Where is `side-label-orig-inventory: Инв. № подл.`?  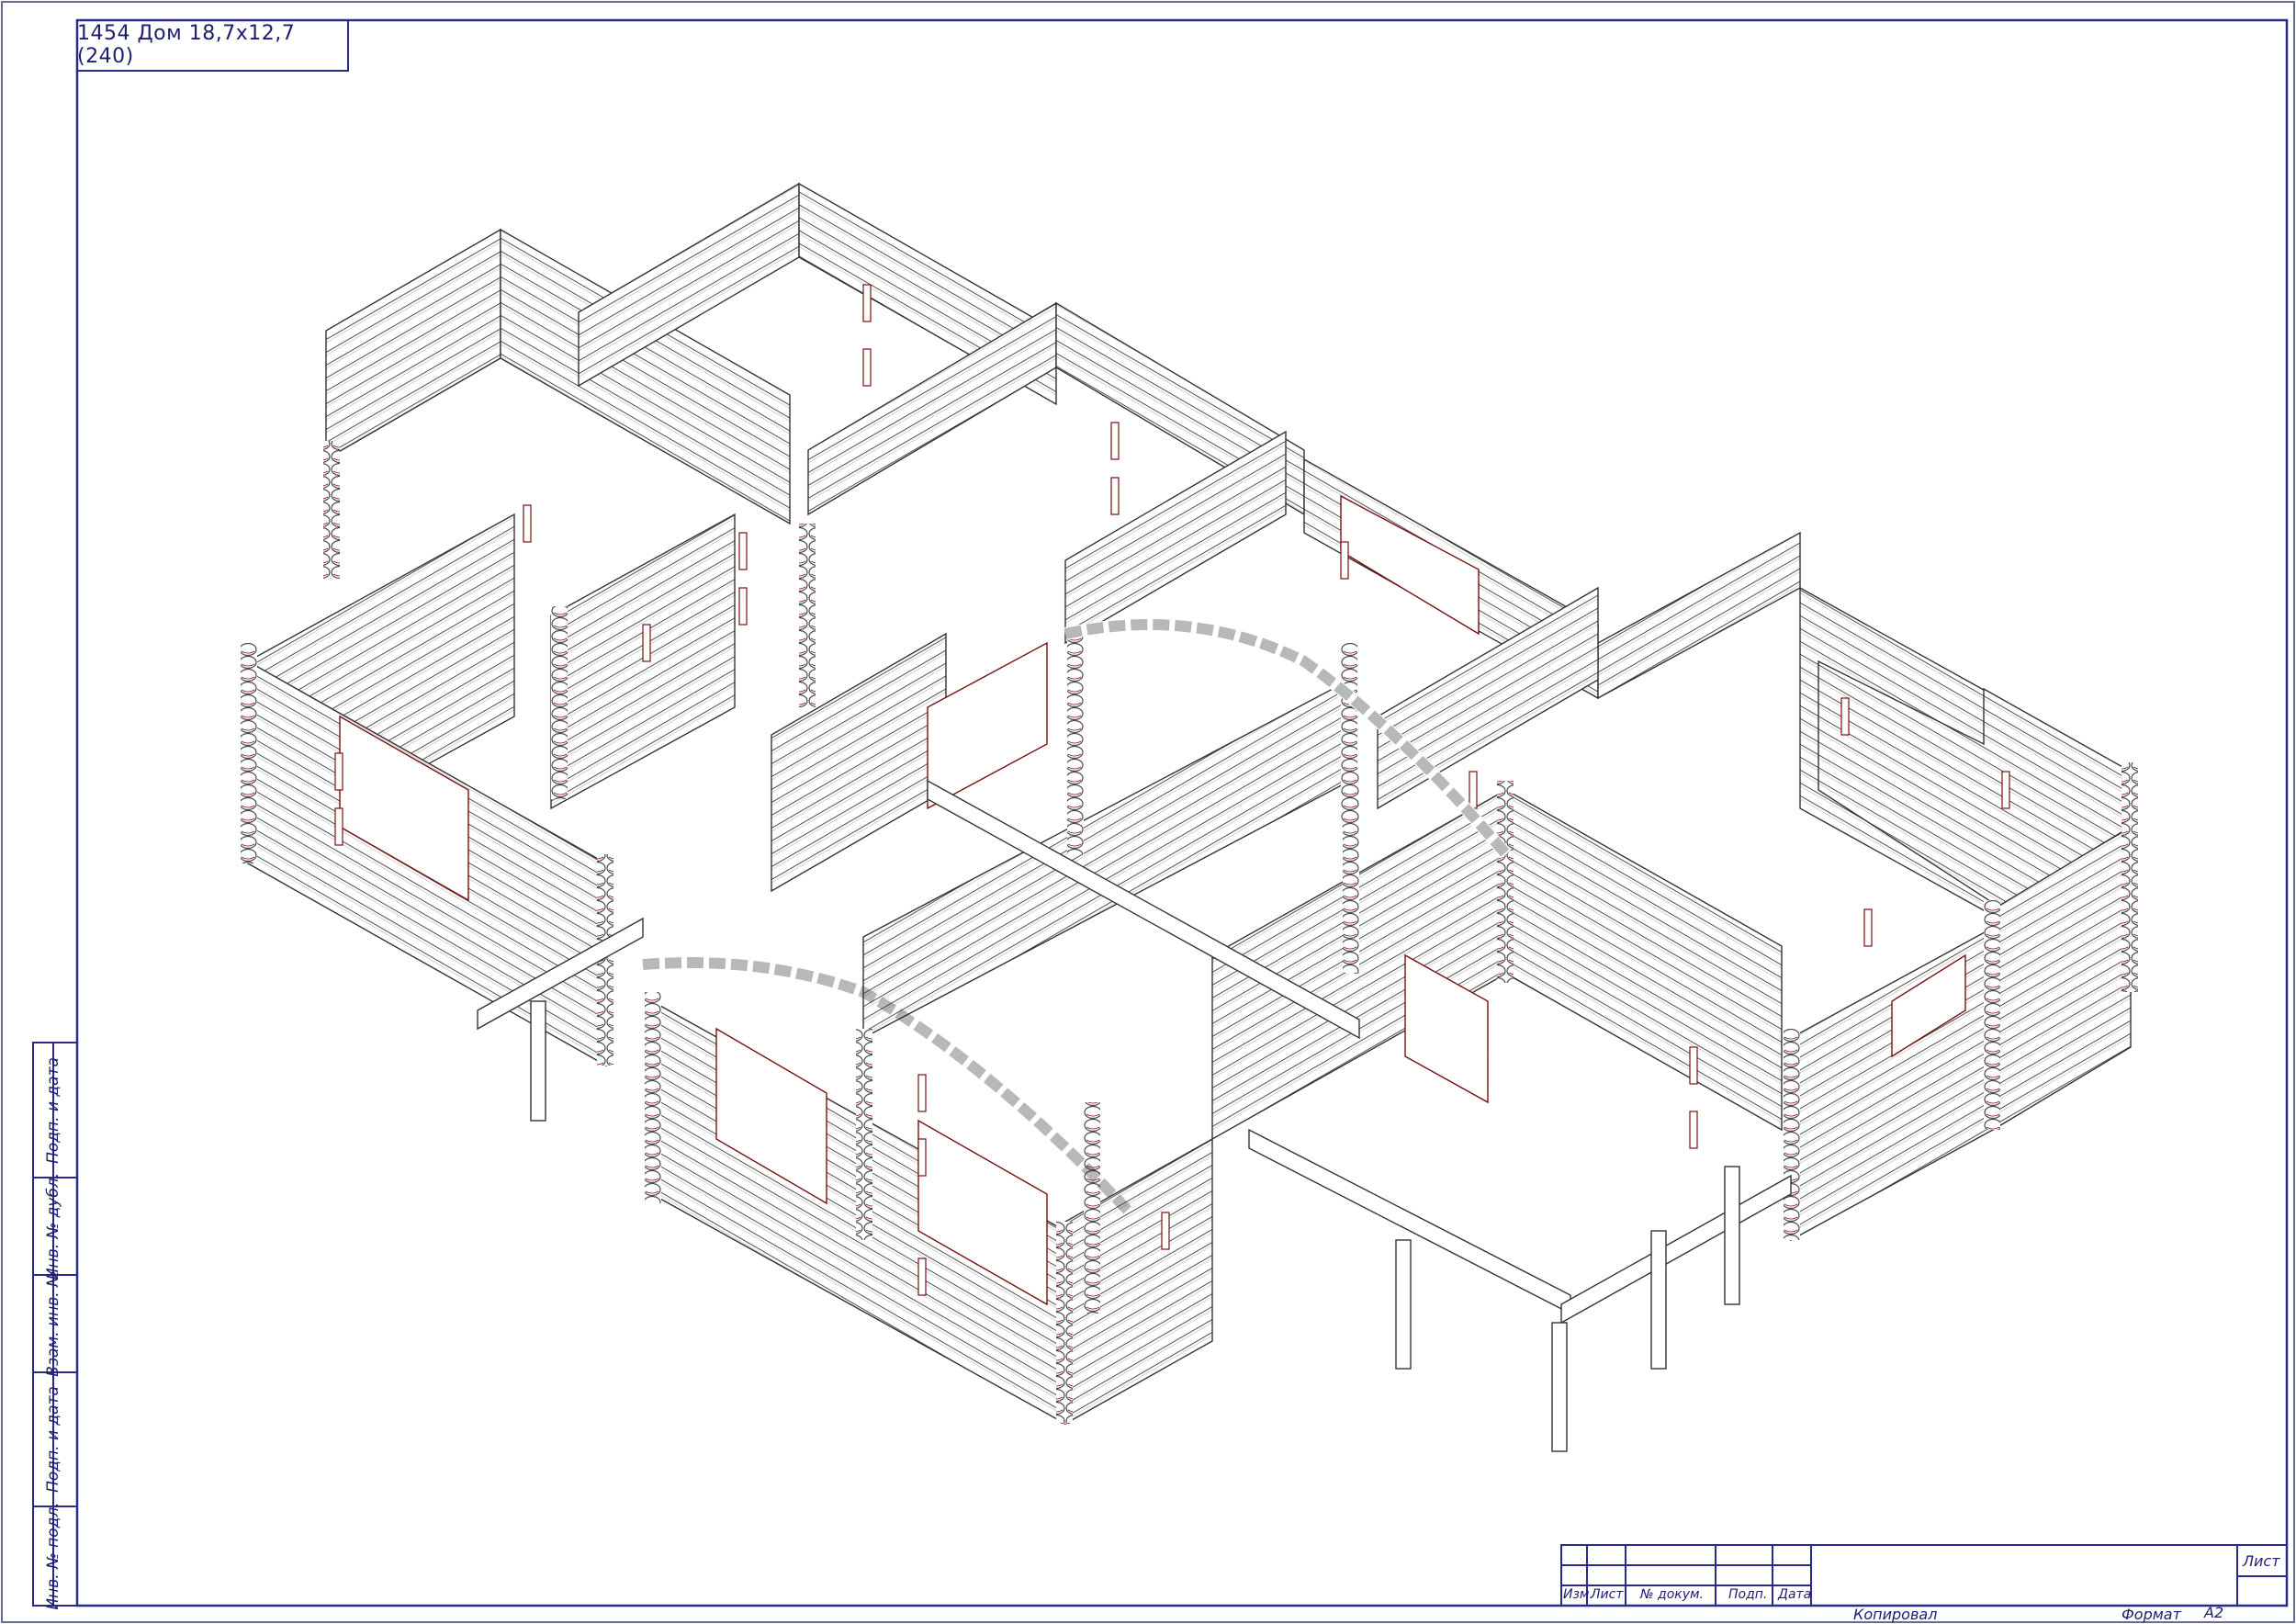
side-label-orig-inventory: Инв. № подл. is located at coordinates (53, 1556).